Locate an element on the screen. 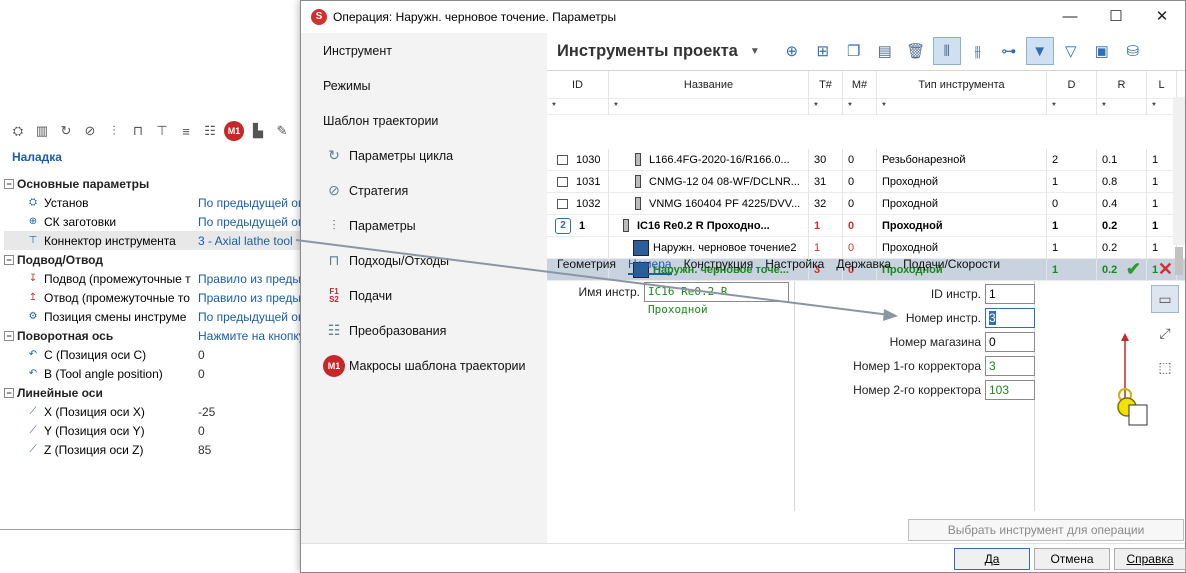 The height and width of the screenshot is (573, 1186). macro-icon: M1 is located at coordinates (234, 131).